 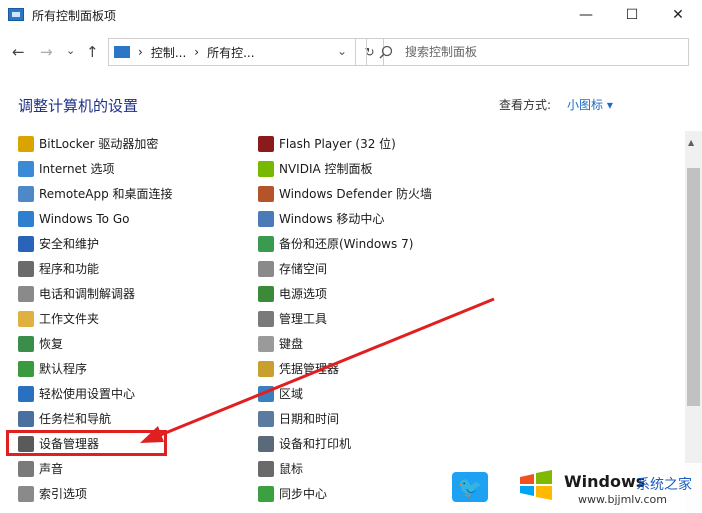 What do you see at coordinates (317, 370) in the screenshot?
I see `annotation-arrow` at bounding box center [317, 370].